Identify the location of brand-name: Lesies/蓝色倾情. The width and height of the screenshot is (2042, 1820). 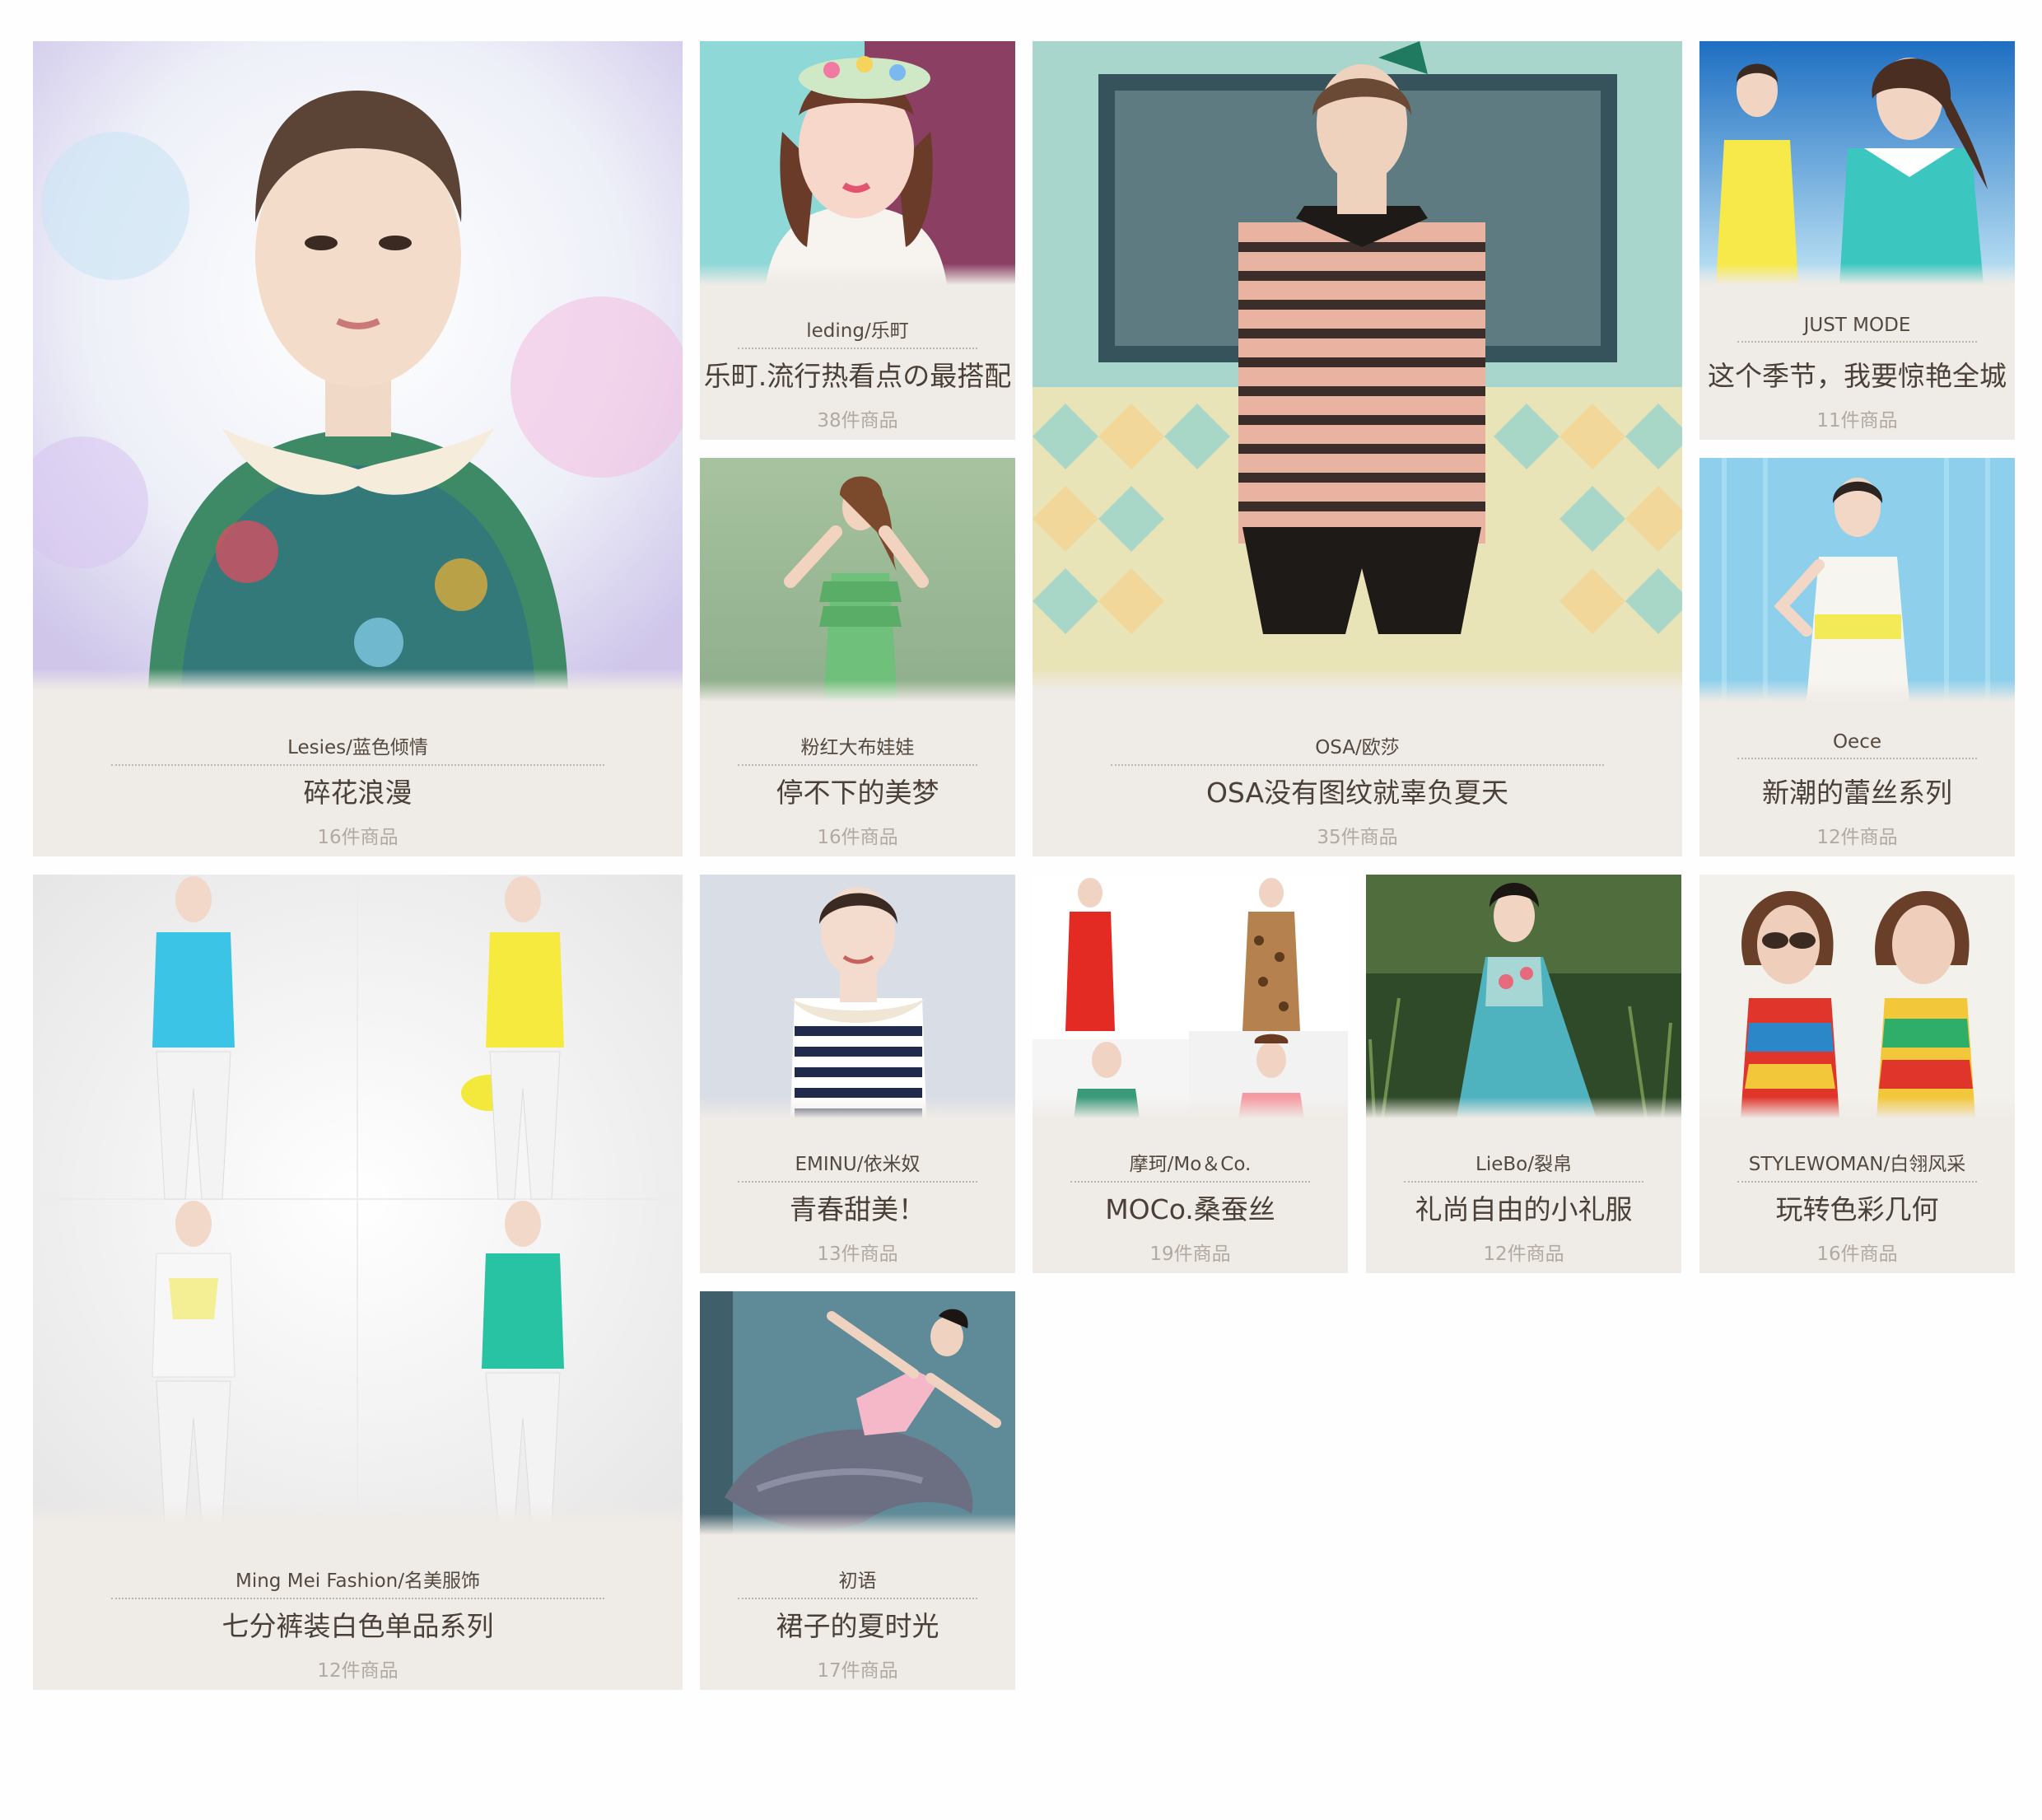
(357, 748).